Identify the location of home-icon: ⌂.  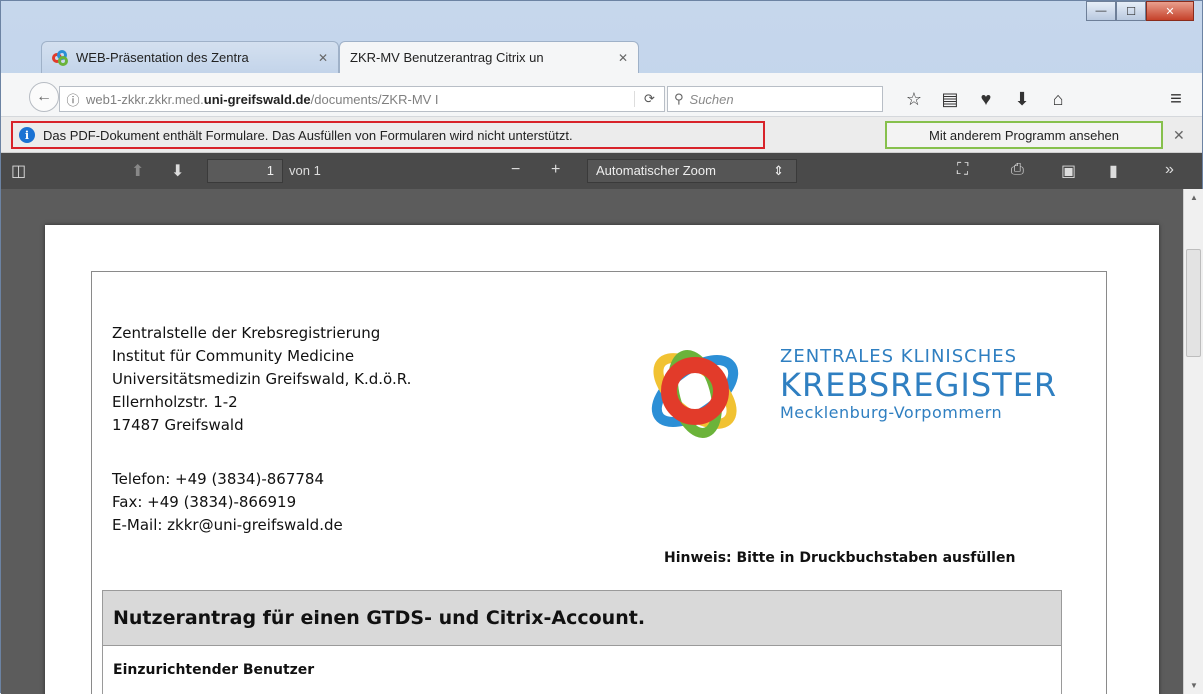
(1058, 99).